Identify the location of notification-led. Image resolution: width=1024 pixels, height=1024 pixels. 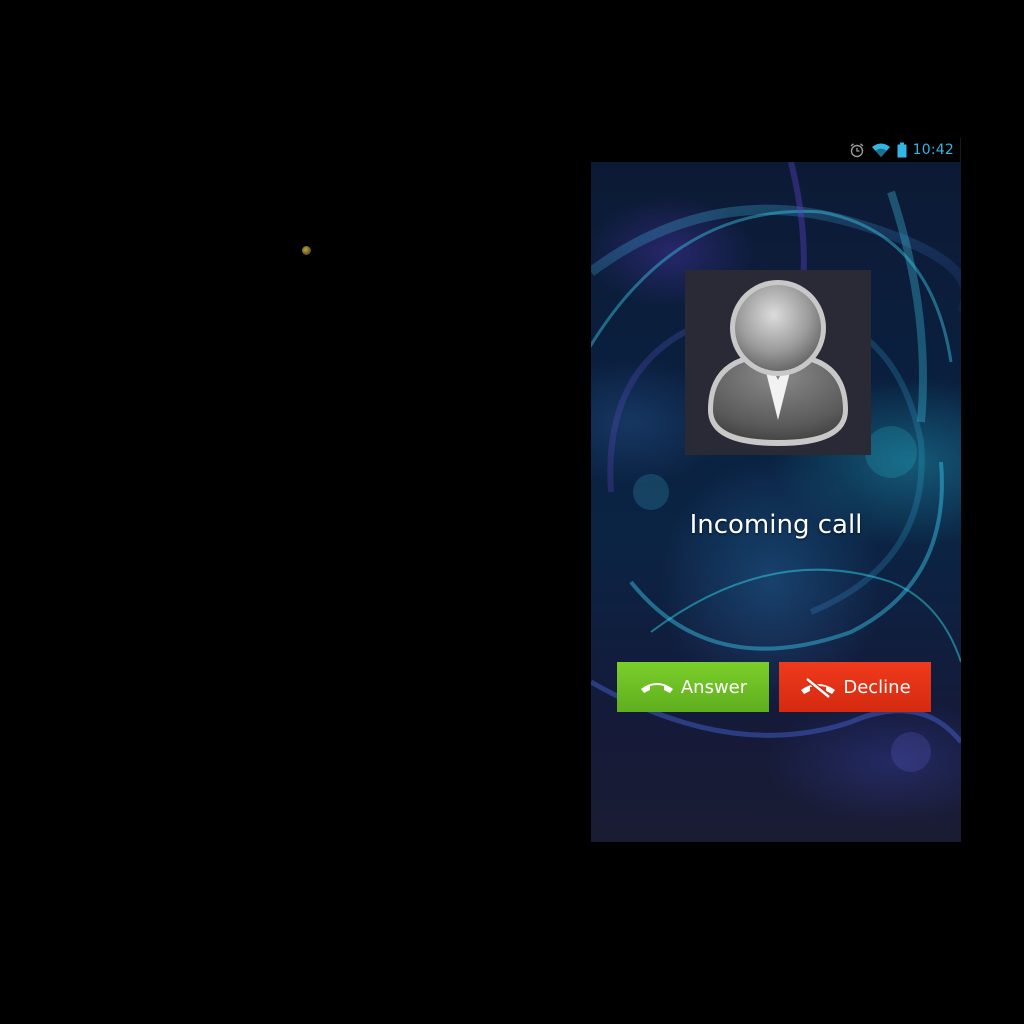
(306, 250).